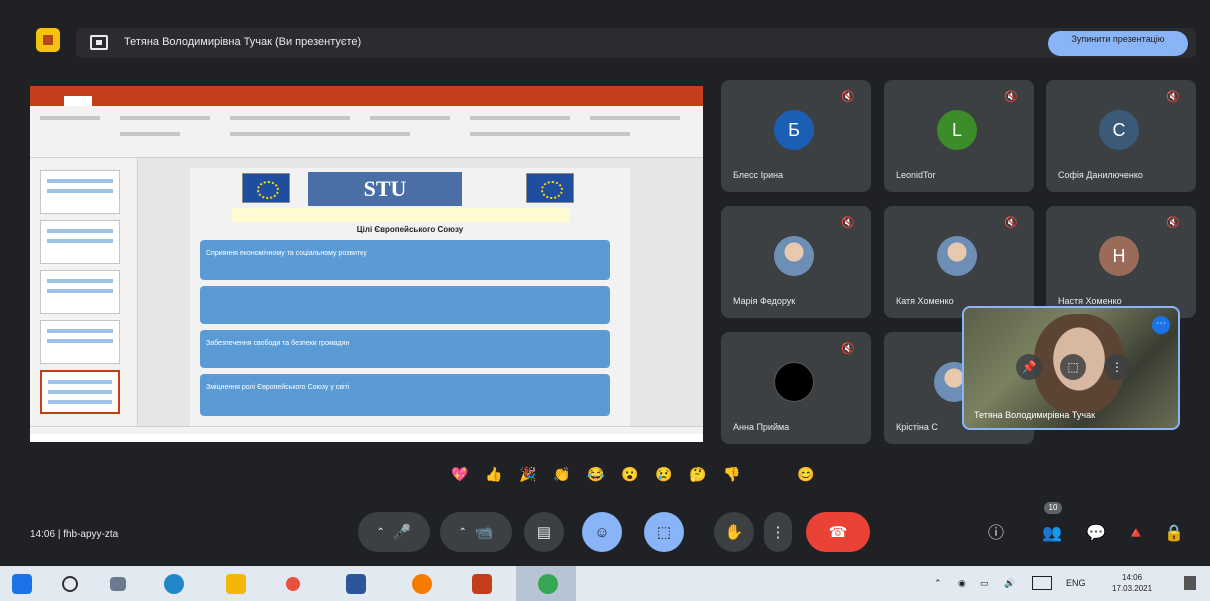  I want to click on powerpoint-statusbar, so click(366, 430).